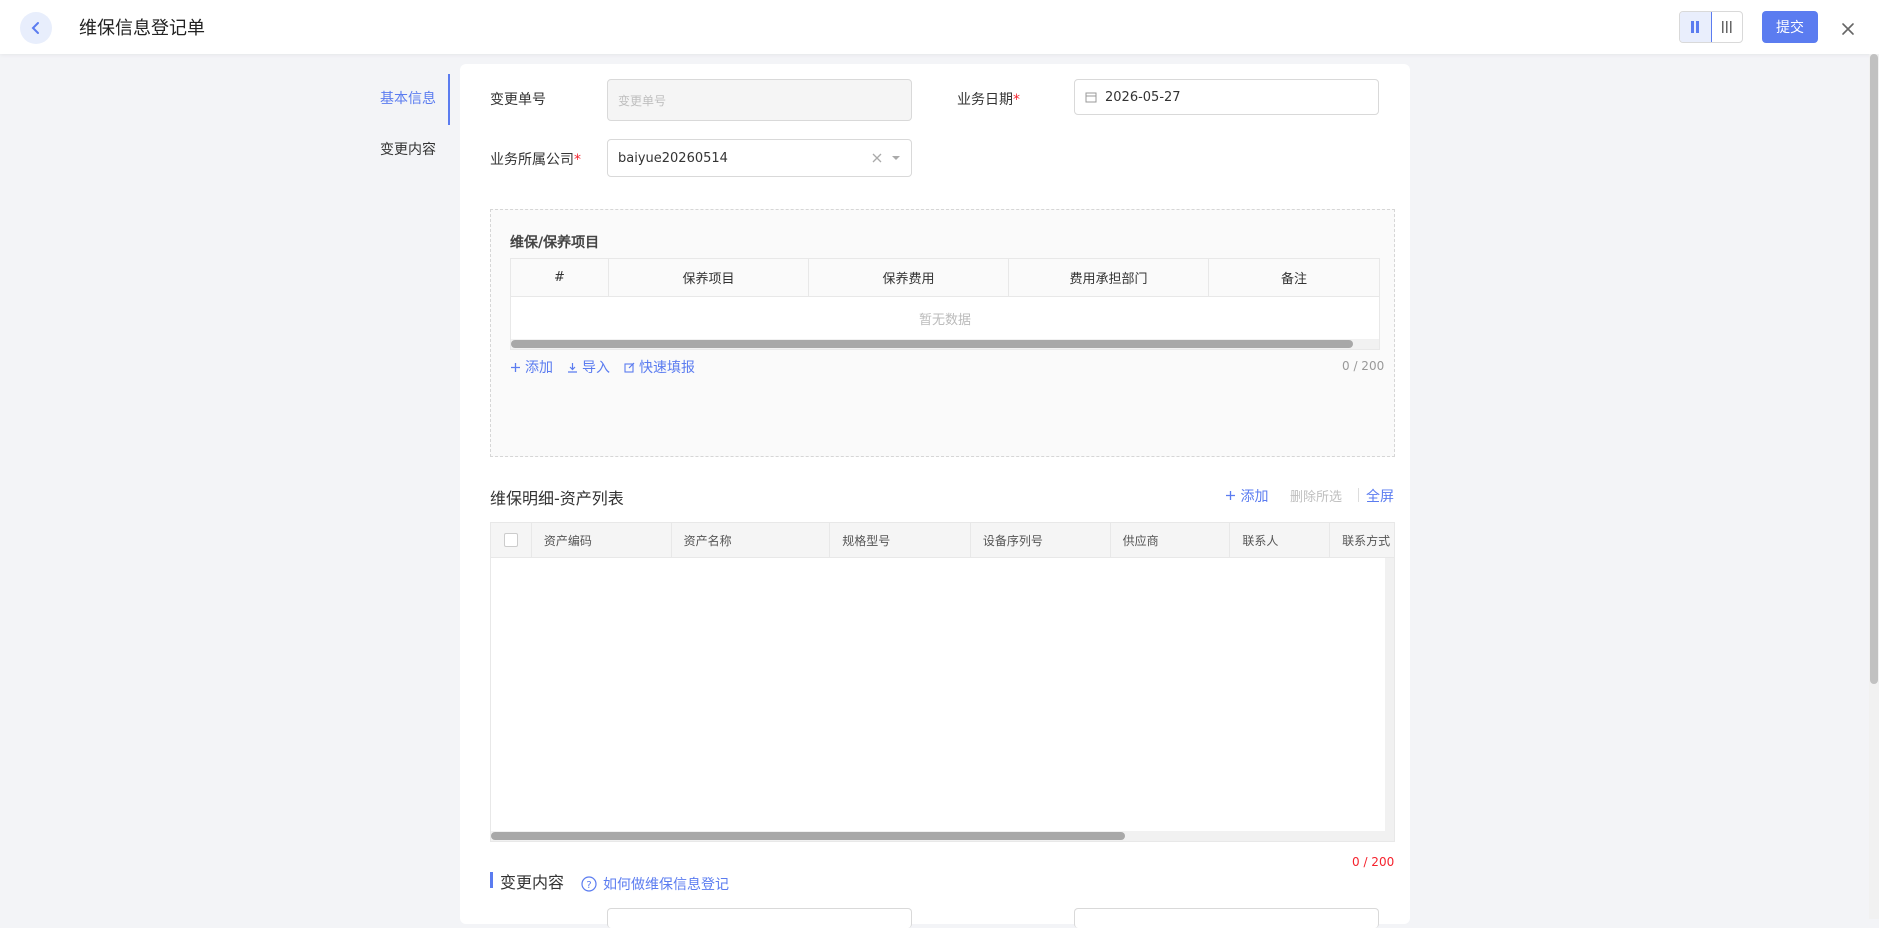 The width and height of the screenshot is (1879, 928). What do you see at coordinates (988, 100) in the screenshot?
I see `biz-date-label: 业务日期*` at bounding box center [988, 100].